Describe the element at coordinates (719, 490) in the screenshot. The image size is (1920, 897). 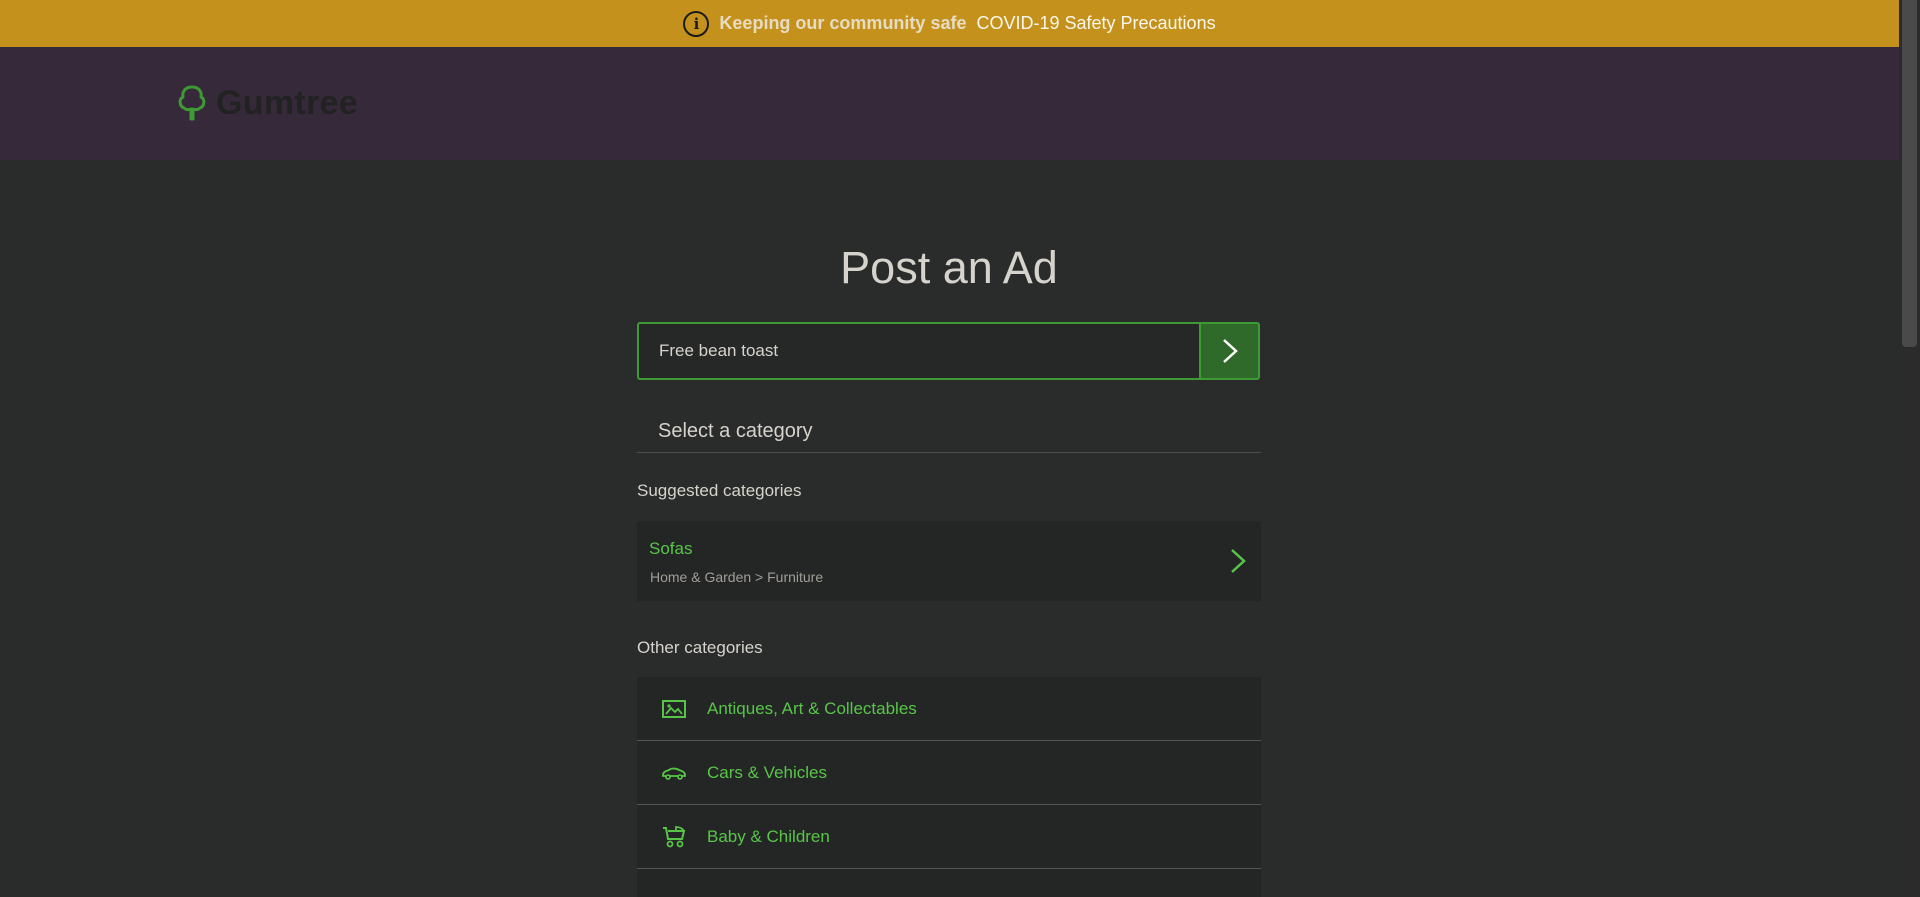
I see `suggested-categories-label: Suggested categories` at that location.